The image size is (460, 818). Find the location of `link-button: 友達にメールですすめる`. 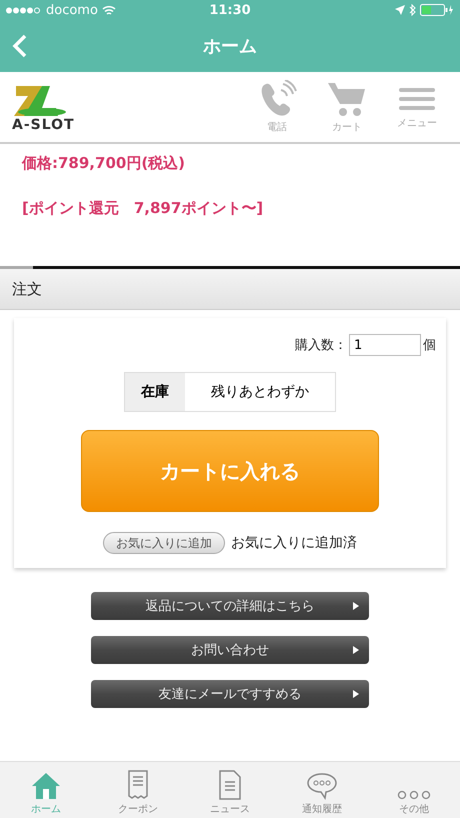

link-button: 友達にメールですすめる is located at coordinates (230, 694).